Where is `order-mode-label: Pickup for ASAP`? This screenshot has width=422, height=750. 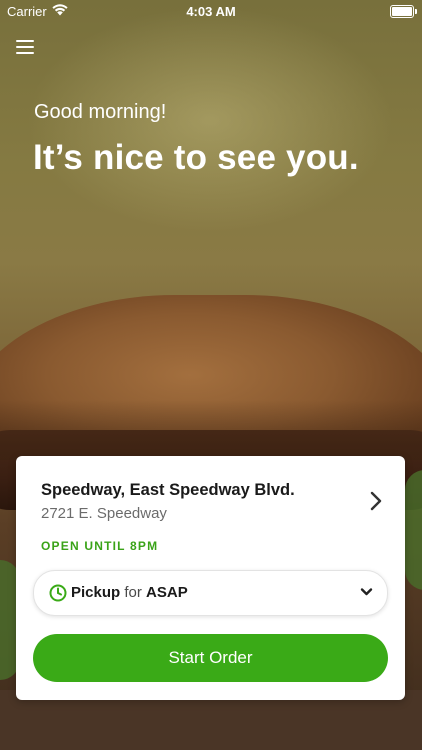 order-mode-label: Pickup for ASAP is located at coordinates (129, 592).